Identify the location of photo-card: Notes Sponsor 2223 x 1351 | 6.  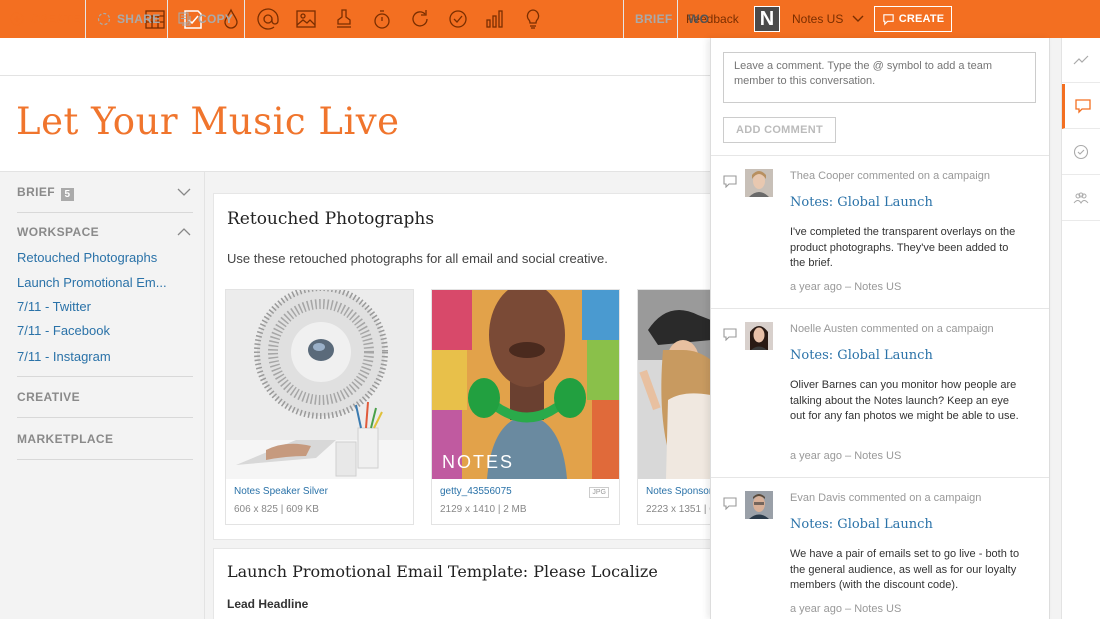
(673, 407).